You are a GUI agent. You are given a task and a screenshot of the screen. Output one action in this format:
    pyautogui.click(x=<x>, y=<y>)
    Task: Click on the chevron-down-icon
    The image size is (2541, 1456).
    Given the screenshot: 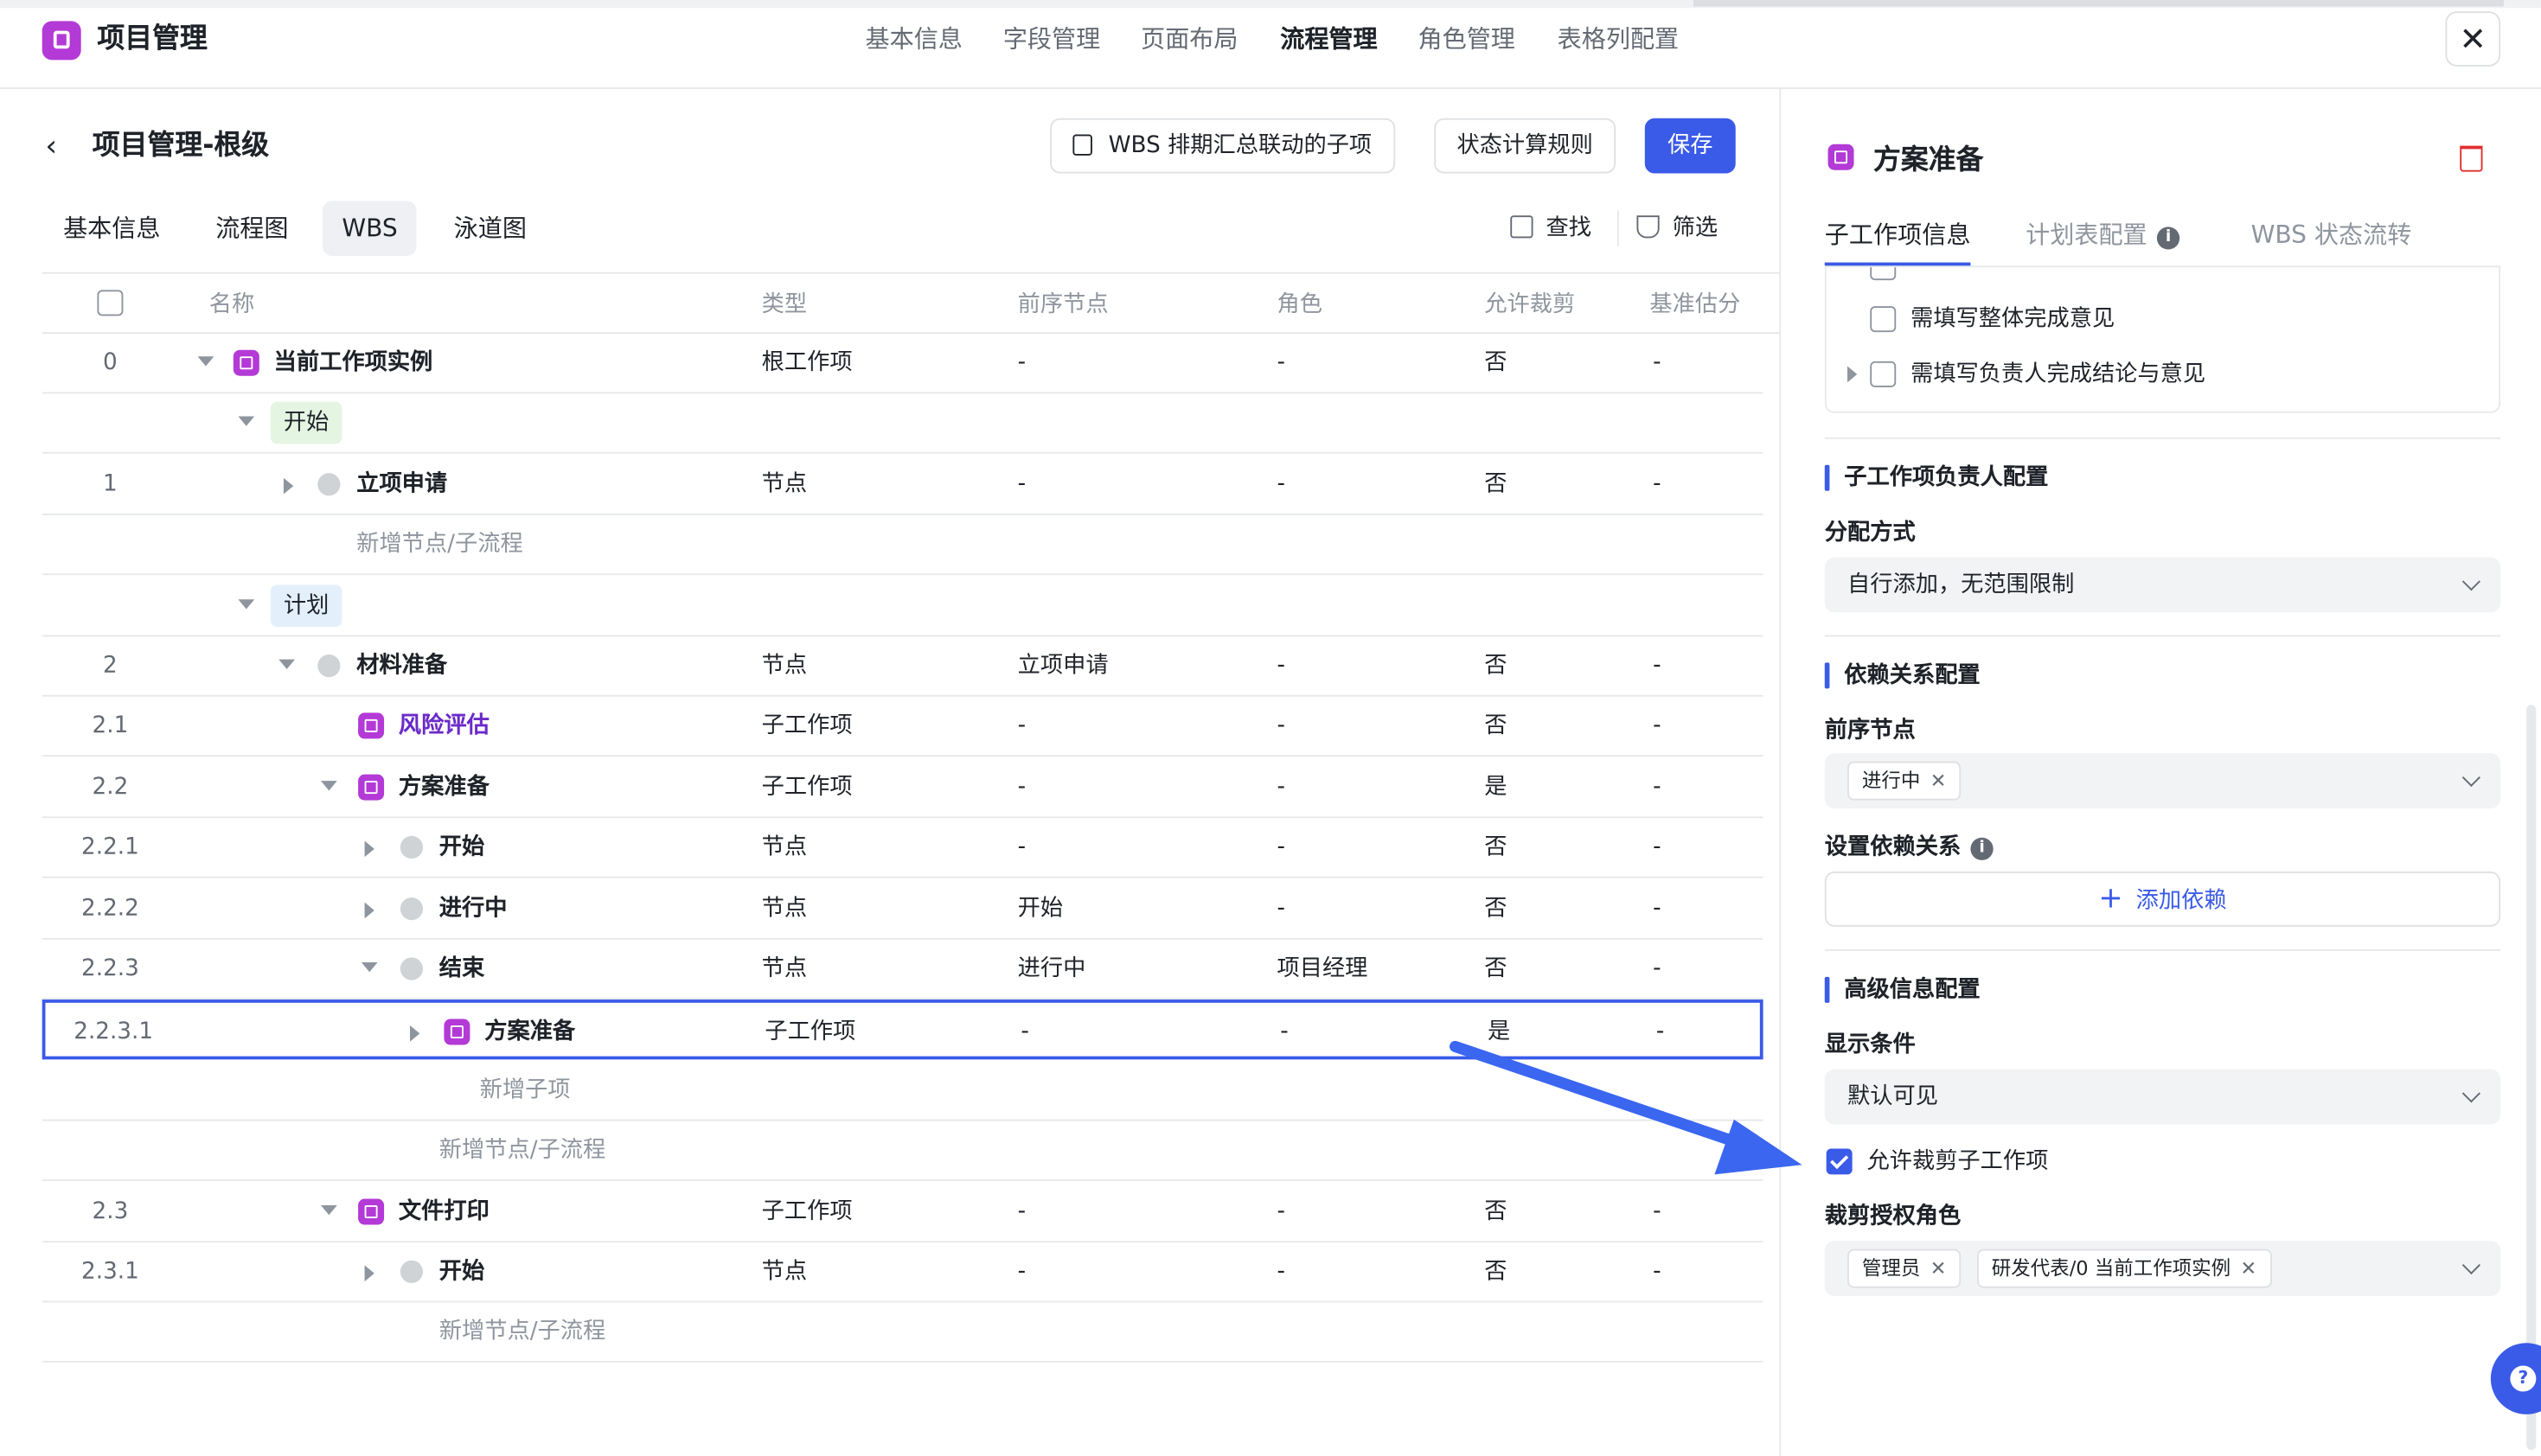 What is the action you would take?
    pyautogui.click(x=2470, y=1264)
    